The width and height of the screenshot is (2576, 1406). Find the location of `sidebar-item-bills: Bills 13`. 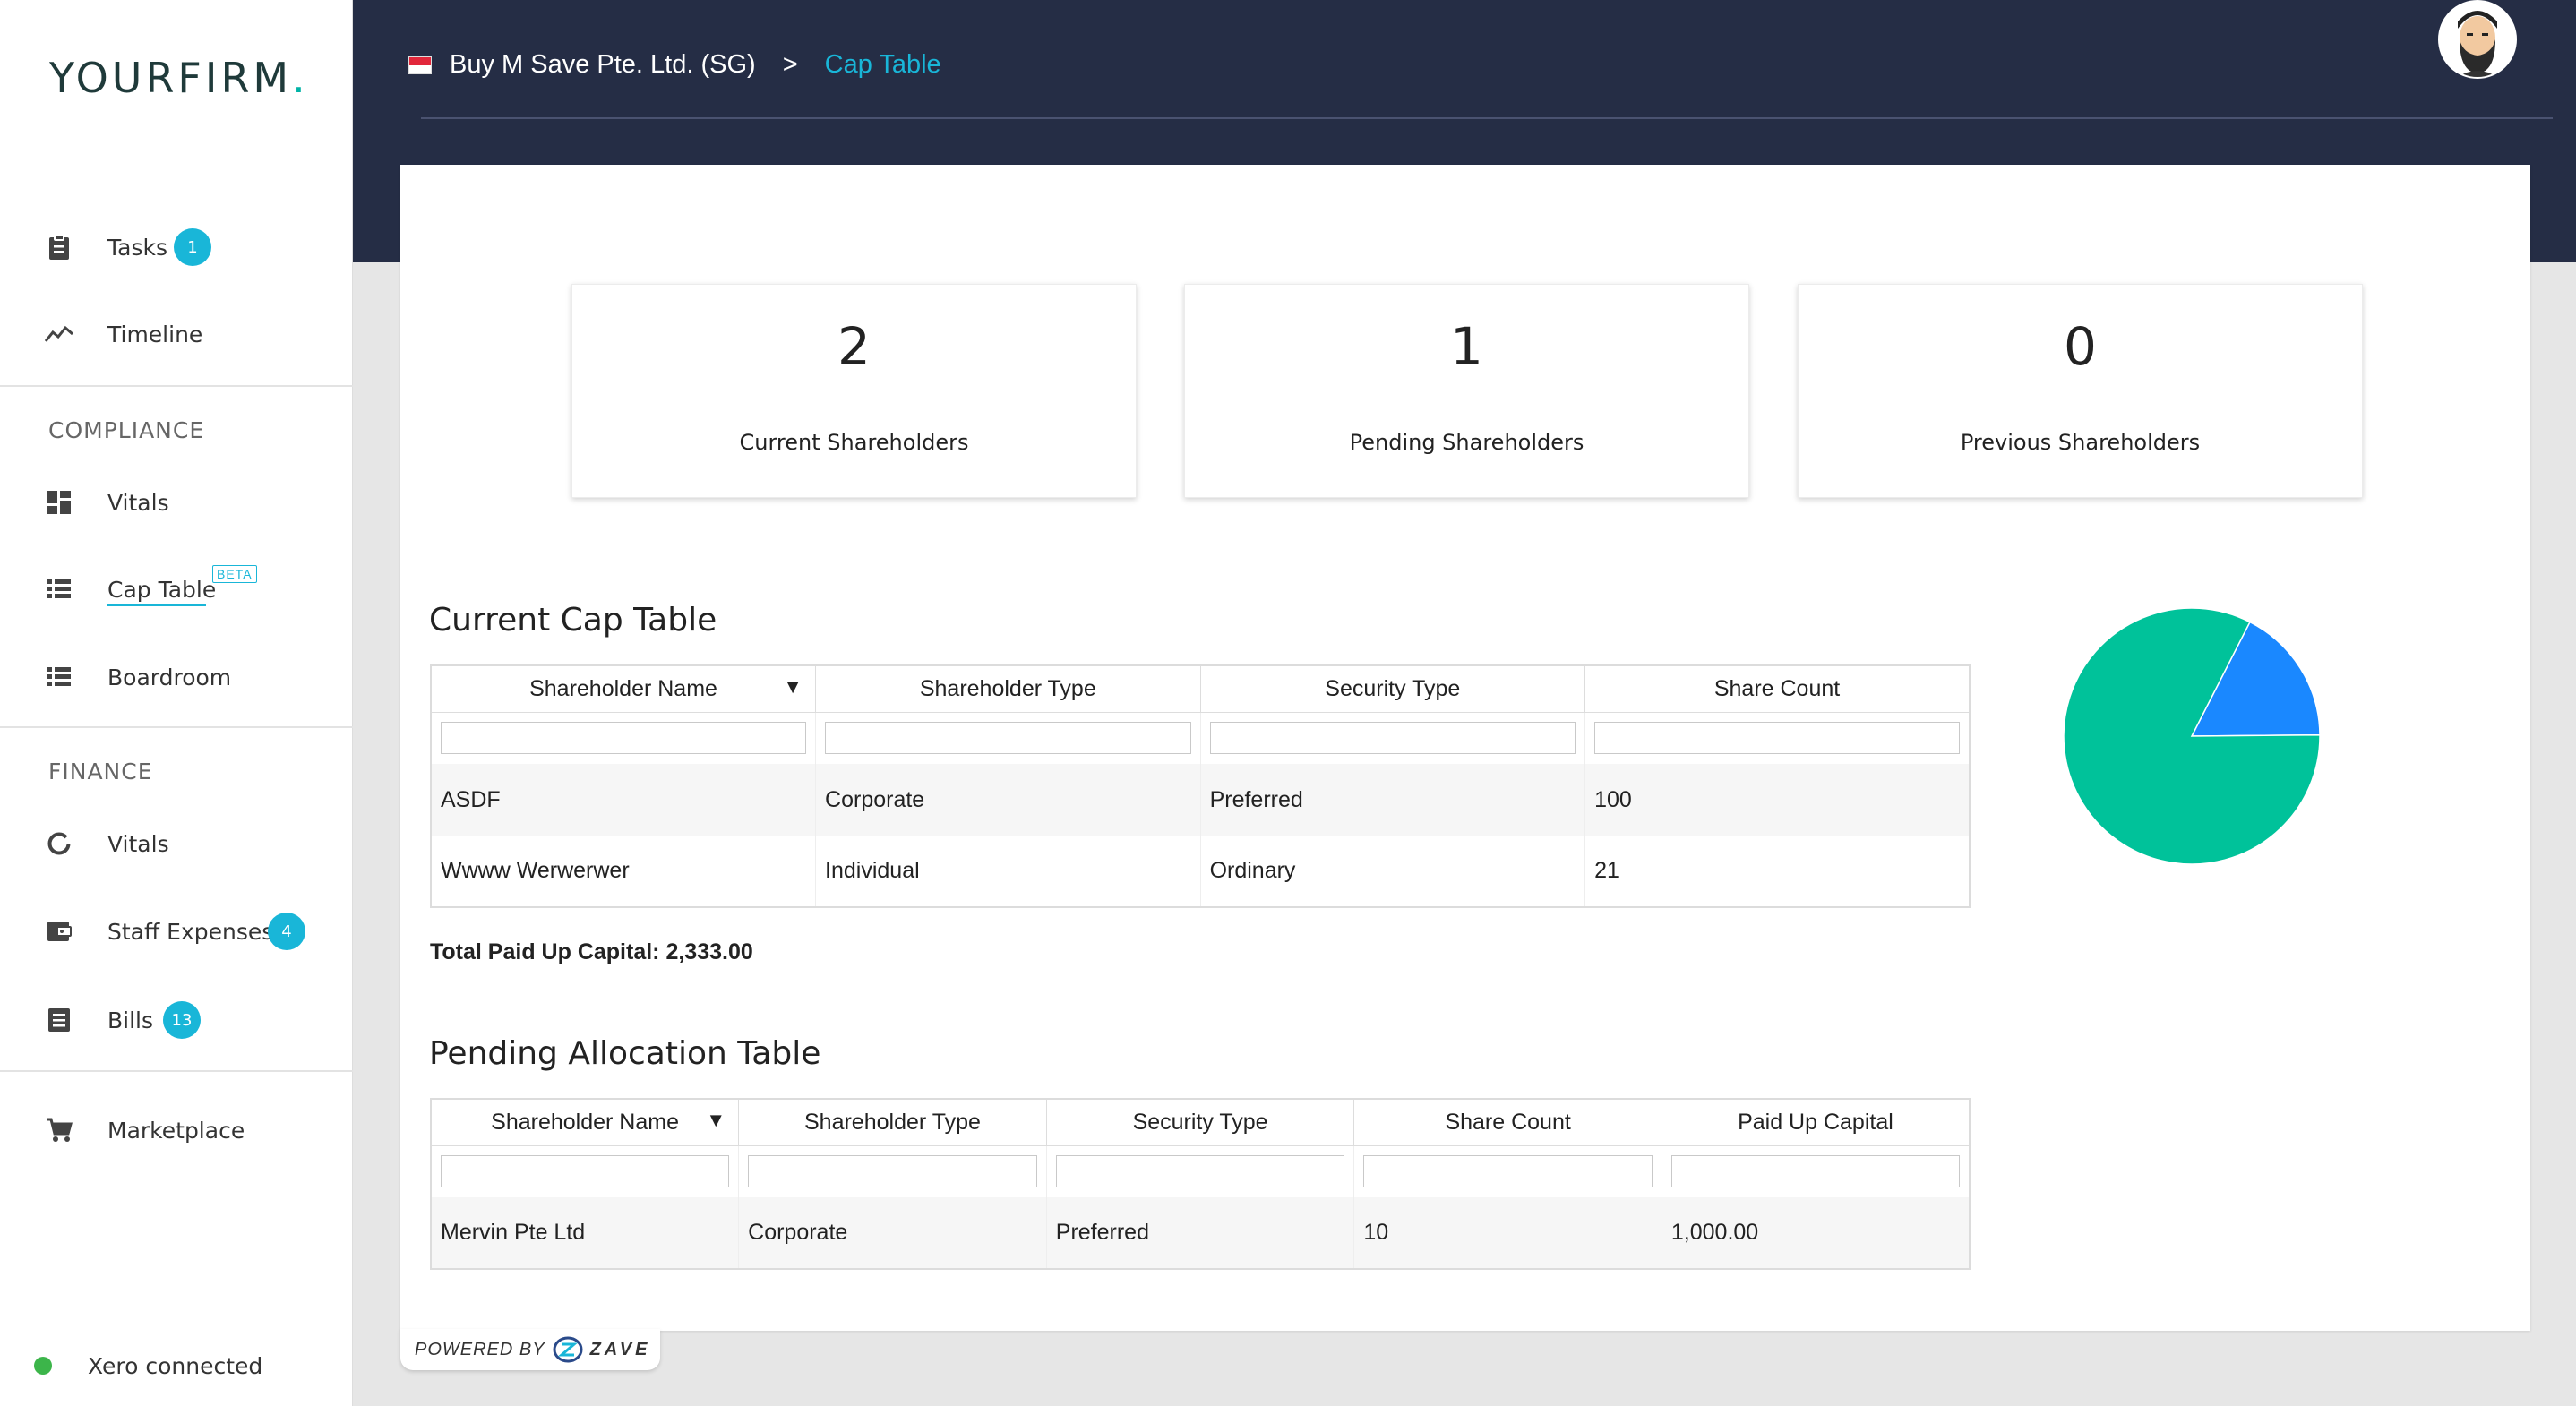

sidebar-item-bills: Bills 13 is located at coordinates (176, 1020).